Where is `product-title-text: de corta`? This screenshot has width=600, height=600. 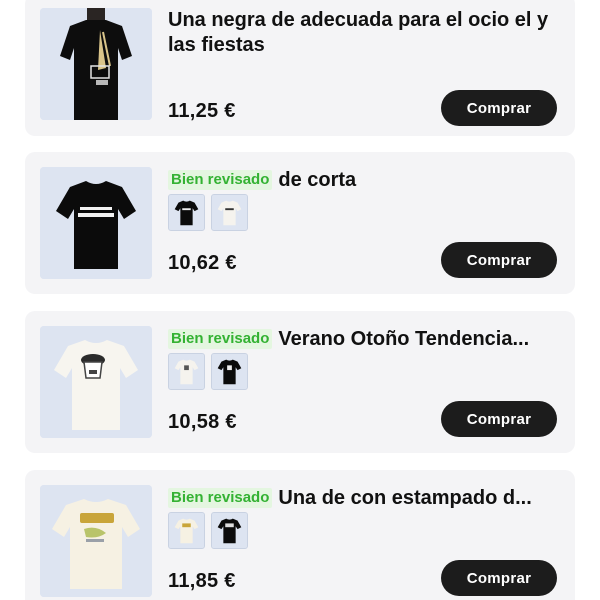
product-title-text: de corta is located at coordinates (317, 180).